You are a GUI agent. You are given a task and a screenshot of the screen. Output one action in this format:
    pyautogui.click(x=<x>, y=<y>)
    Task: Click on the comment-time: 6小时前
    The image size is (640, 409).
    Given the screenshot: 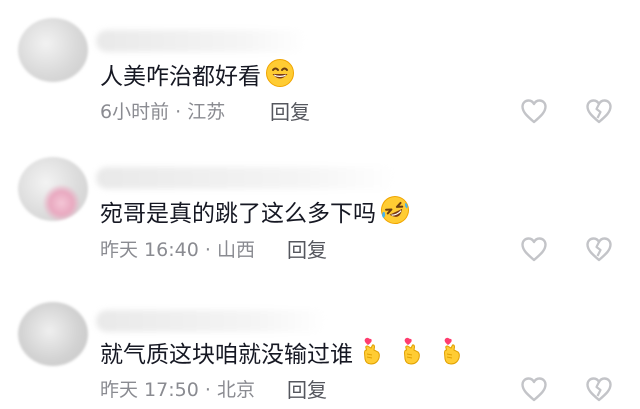 What is the action you would take?
    pyautogui.click(x=135, y=112)
    